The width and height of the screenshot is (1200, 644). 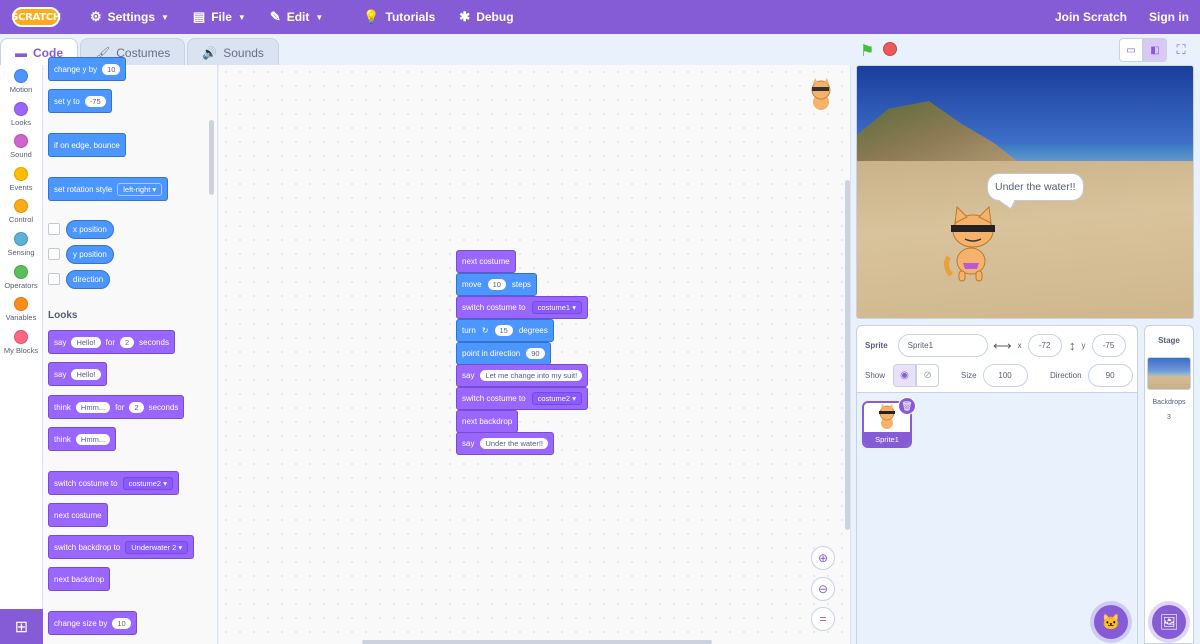 I want to click on zoom-reset-button: =, so click(x=823, y=619).